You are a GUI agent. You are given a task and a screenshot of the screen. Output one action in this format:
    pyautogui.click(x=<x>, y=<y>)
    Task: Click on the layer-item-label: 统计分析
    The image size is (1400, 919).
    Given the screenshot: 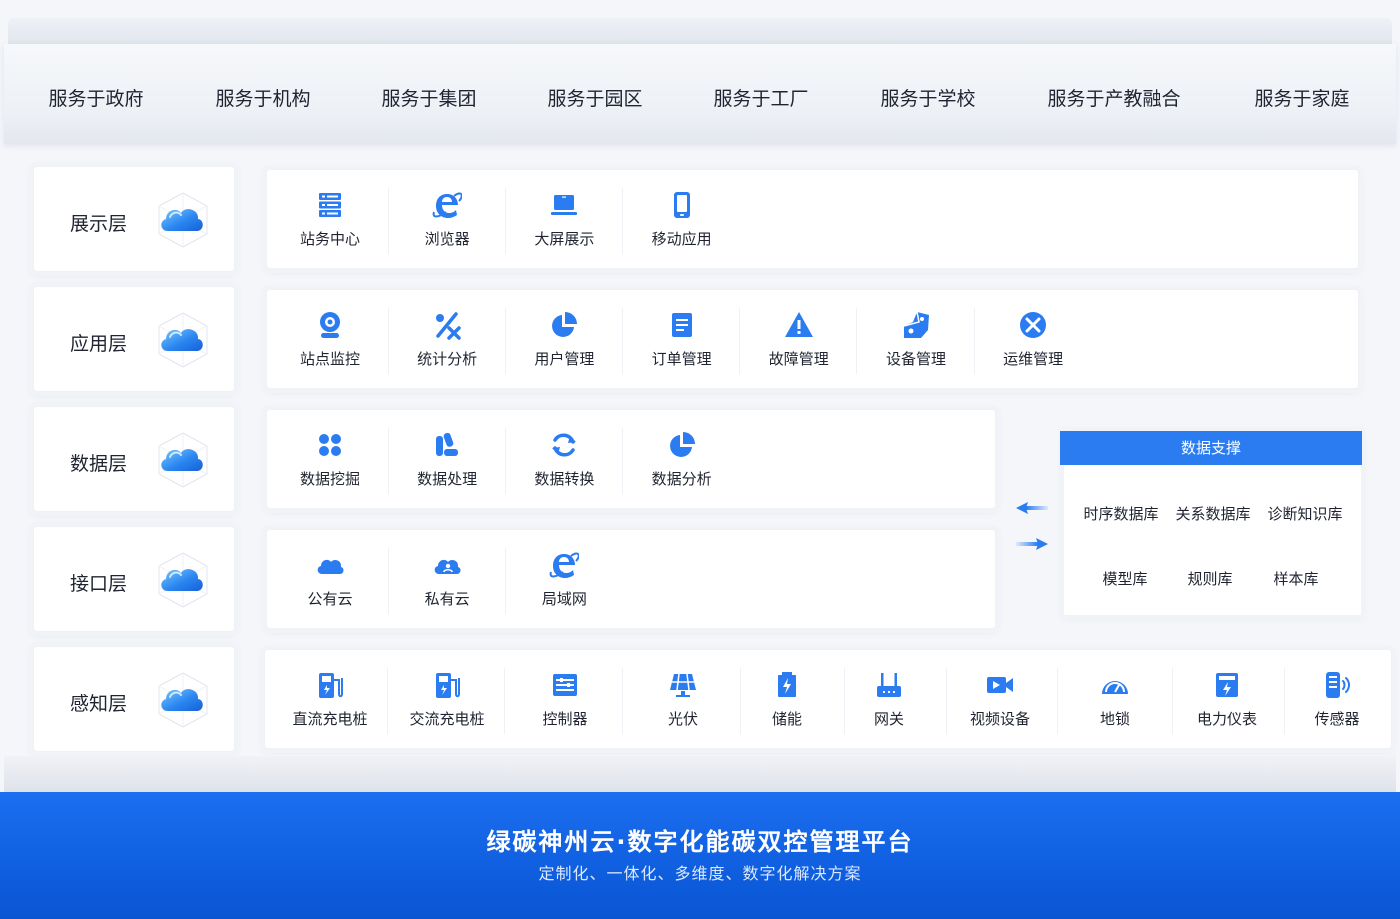 What is the action you would take?
    pyautogui.click(x=447, y=359)
    